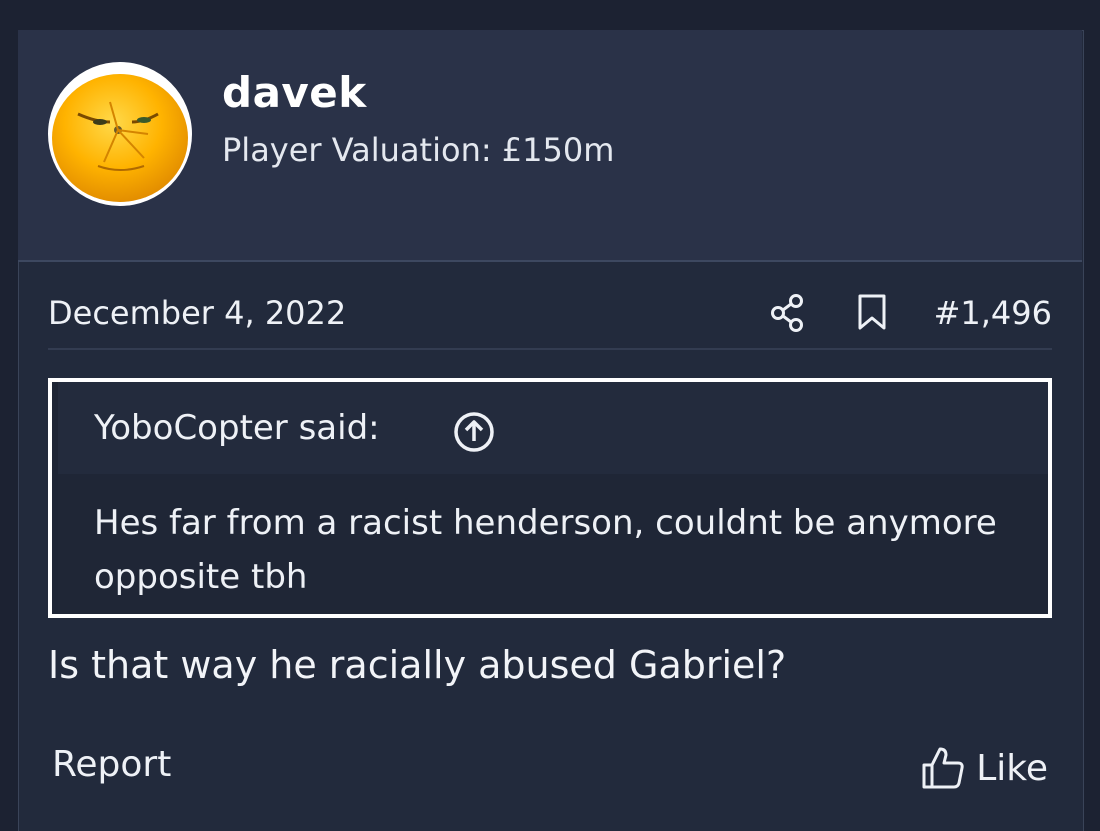  What do you see at coordinates (418, 150) in the screenshot?
I see `user-title: Player Valuation: £150m` at bounding box center [418, 150].